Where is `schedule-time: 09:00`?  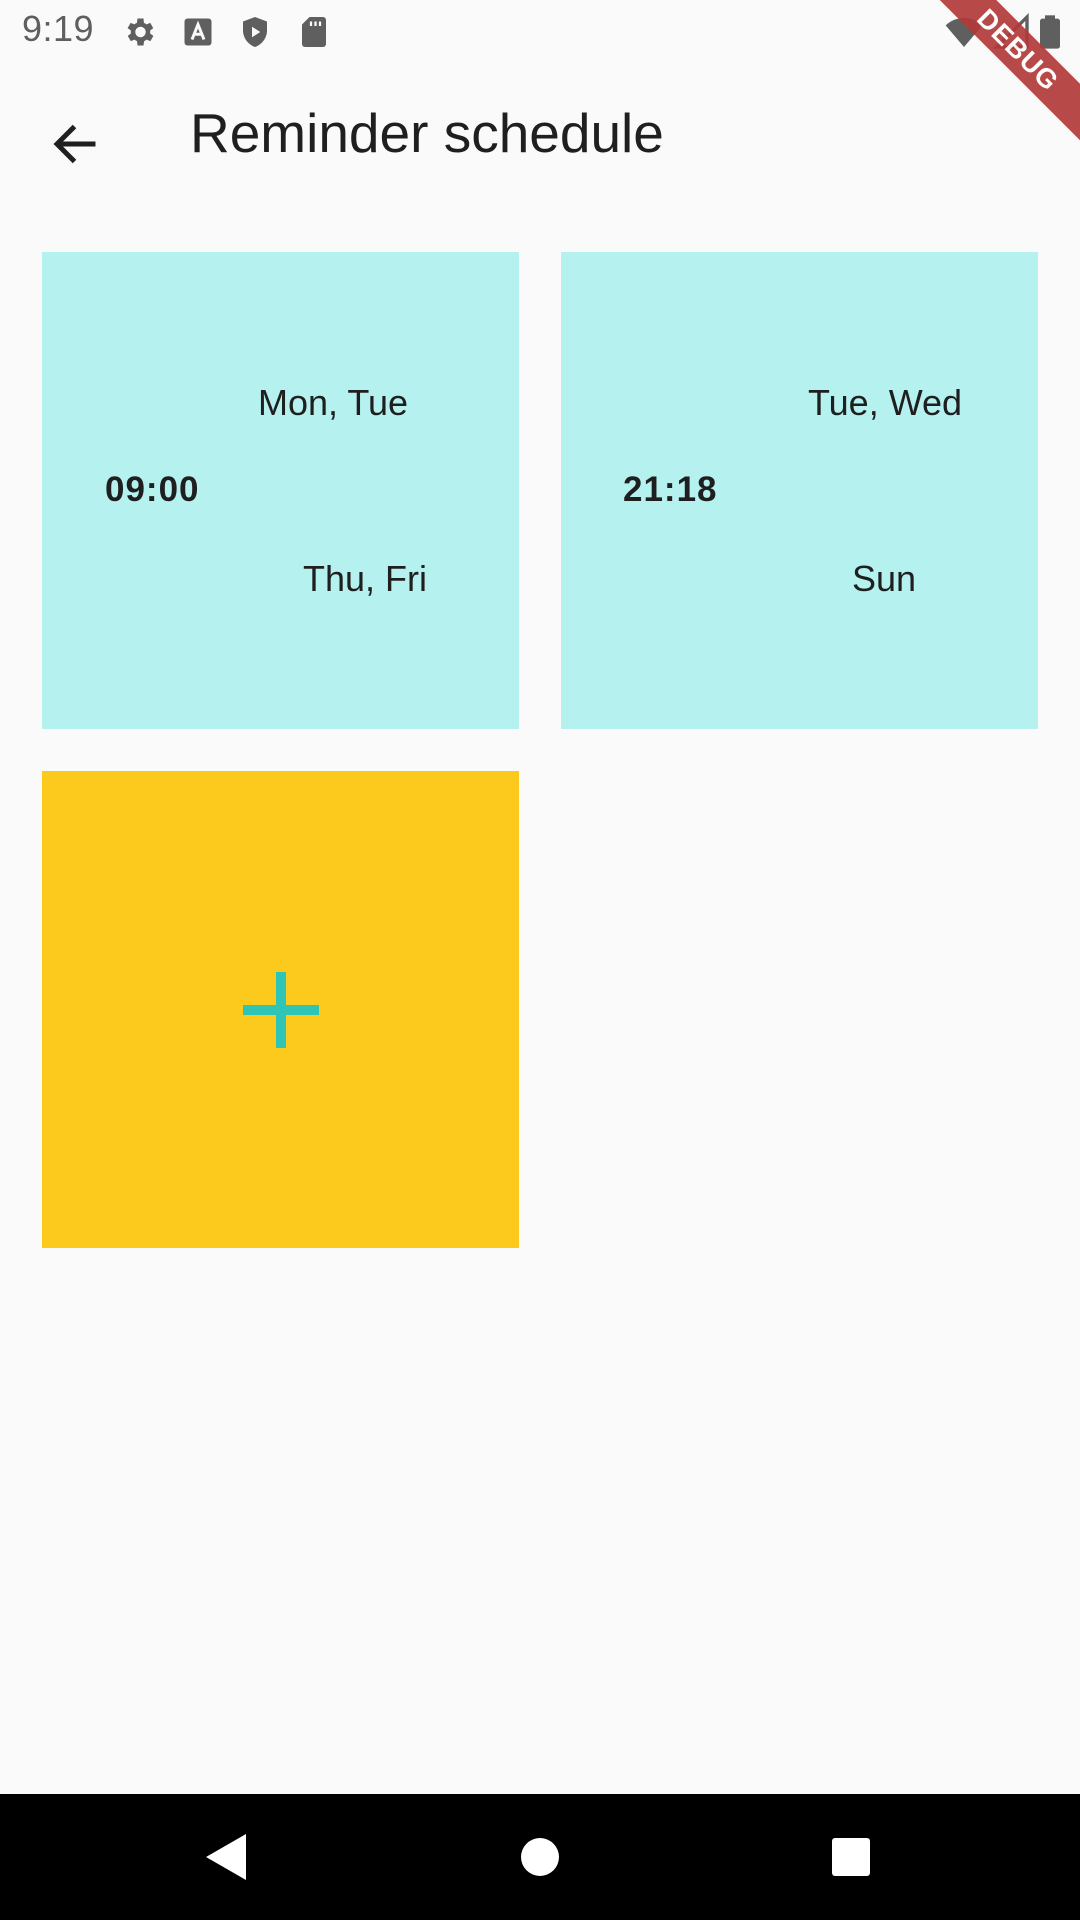 schedule-time: 09:00 is located at coordinates (152, 489).